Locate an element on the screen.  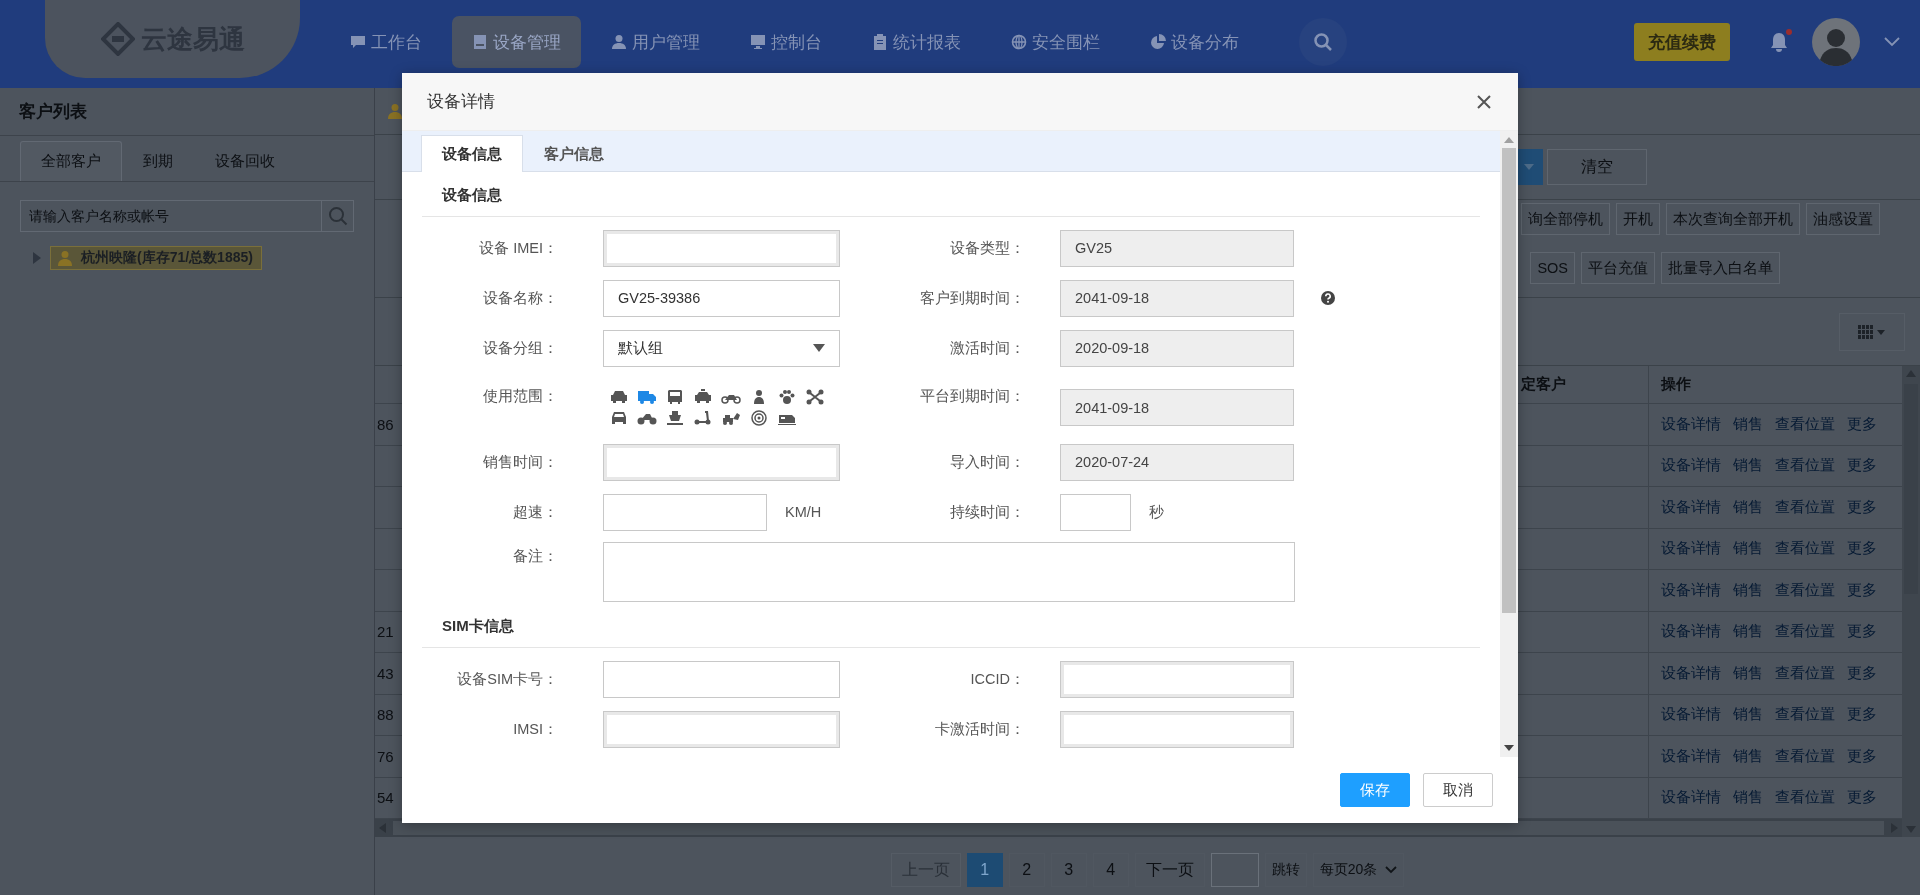
select-field: 默认组 is located at coordinates (721, 348).